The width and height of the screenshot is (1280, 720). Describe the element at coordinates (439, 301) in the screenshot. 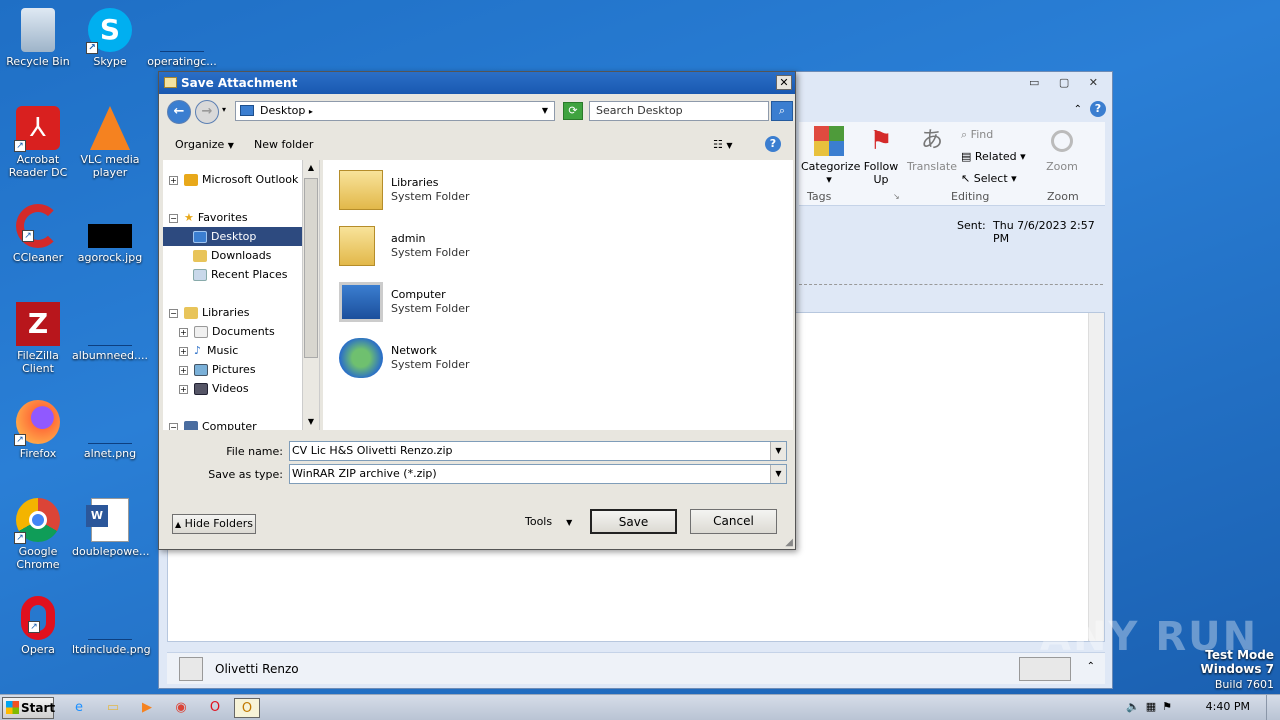

I see `file-item-computer: Computer System Folder` at that location.